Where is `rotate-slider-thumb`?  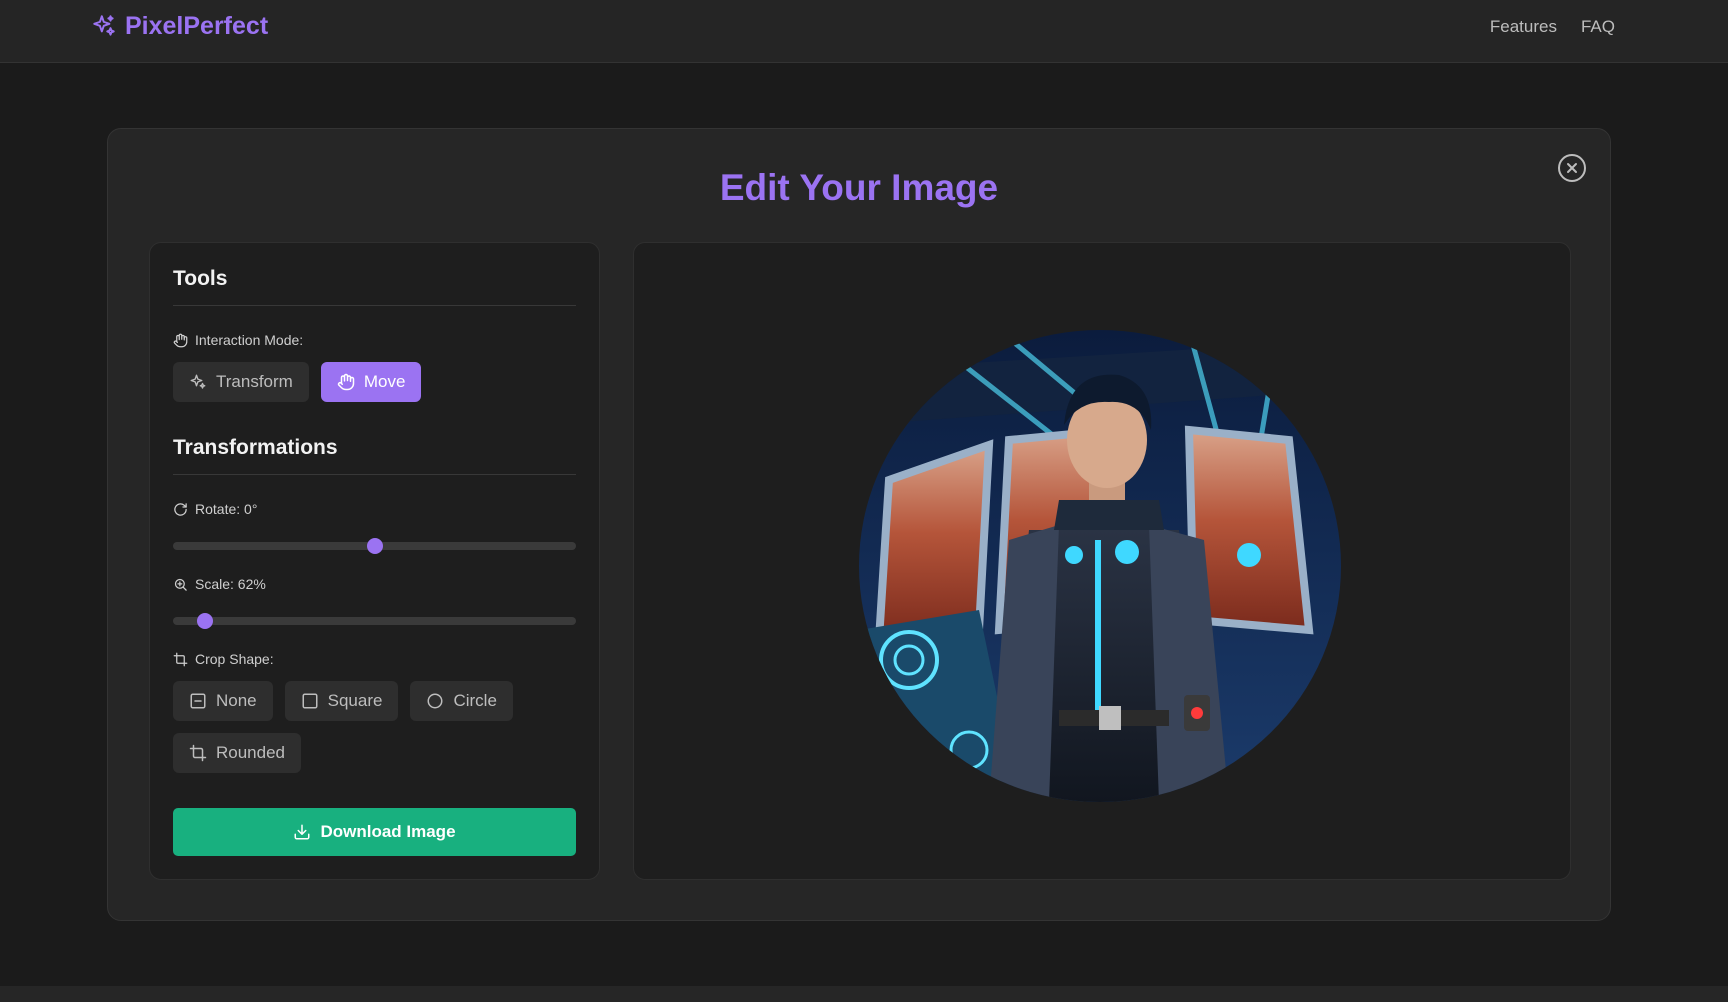
rotate-slider-thumb is located at coordinates (374, 546).